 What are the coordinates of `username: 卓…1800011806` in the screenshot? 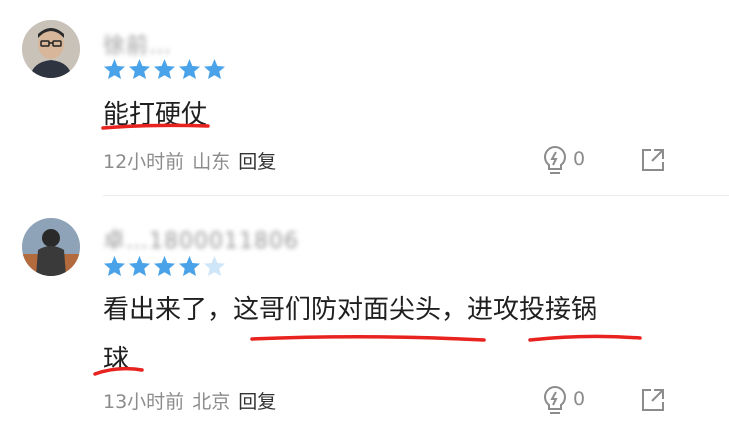 It's located at (201, 238).